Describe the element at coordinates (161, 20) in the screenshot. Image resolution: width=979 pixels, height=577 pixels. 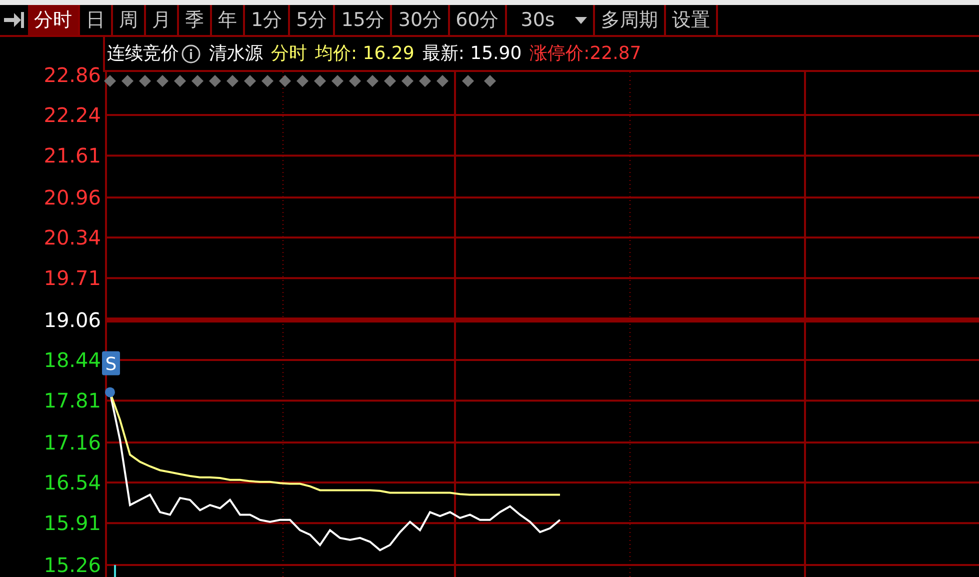
I see `period-tab: 月` at that location.